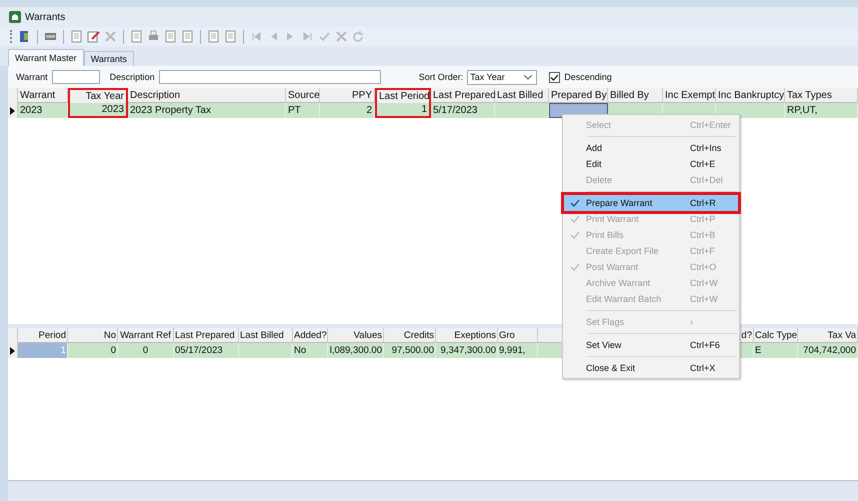 The height and width of the screenshot is (501, 858). What do you see at coordinates (15, 17) in the screenshot?
I see `app-icon` at bounding box center [15, 17].